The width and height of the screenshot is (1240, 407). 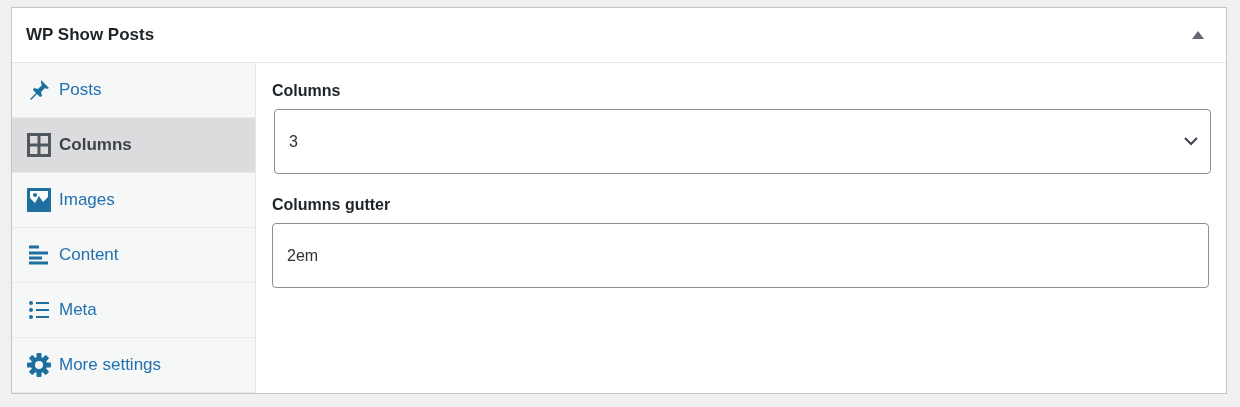 What do you see at coordinates (742, 141) in the screenshot?
I see `select-field: 3` at bounding box center [742, 141].